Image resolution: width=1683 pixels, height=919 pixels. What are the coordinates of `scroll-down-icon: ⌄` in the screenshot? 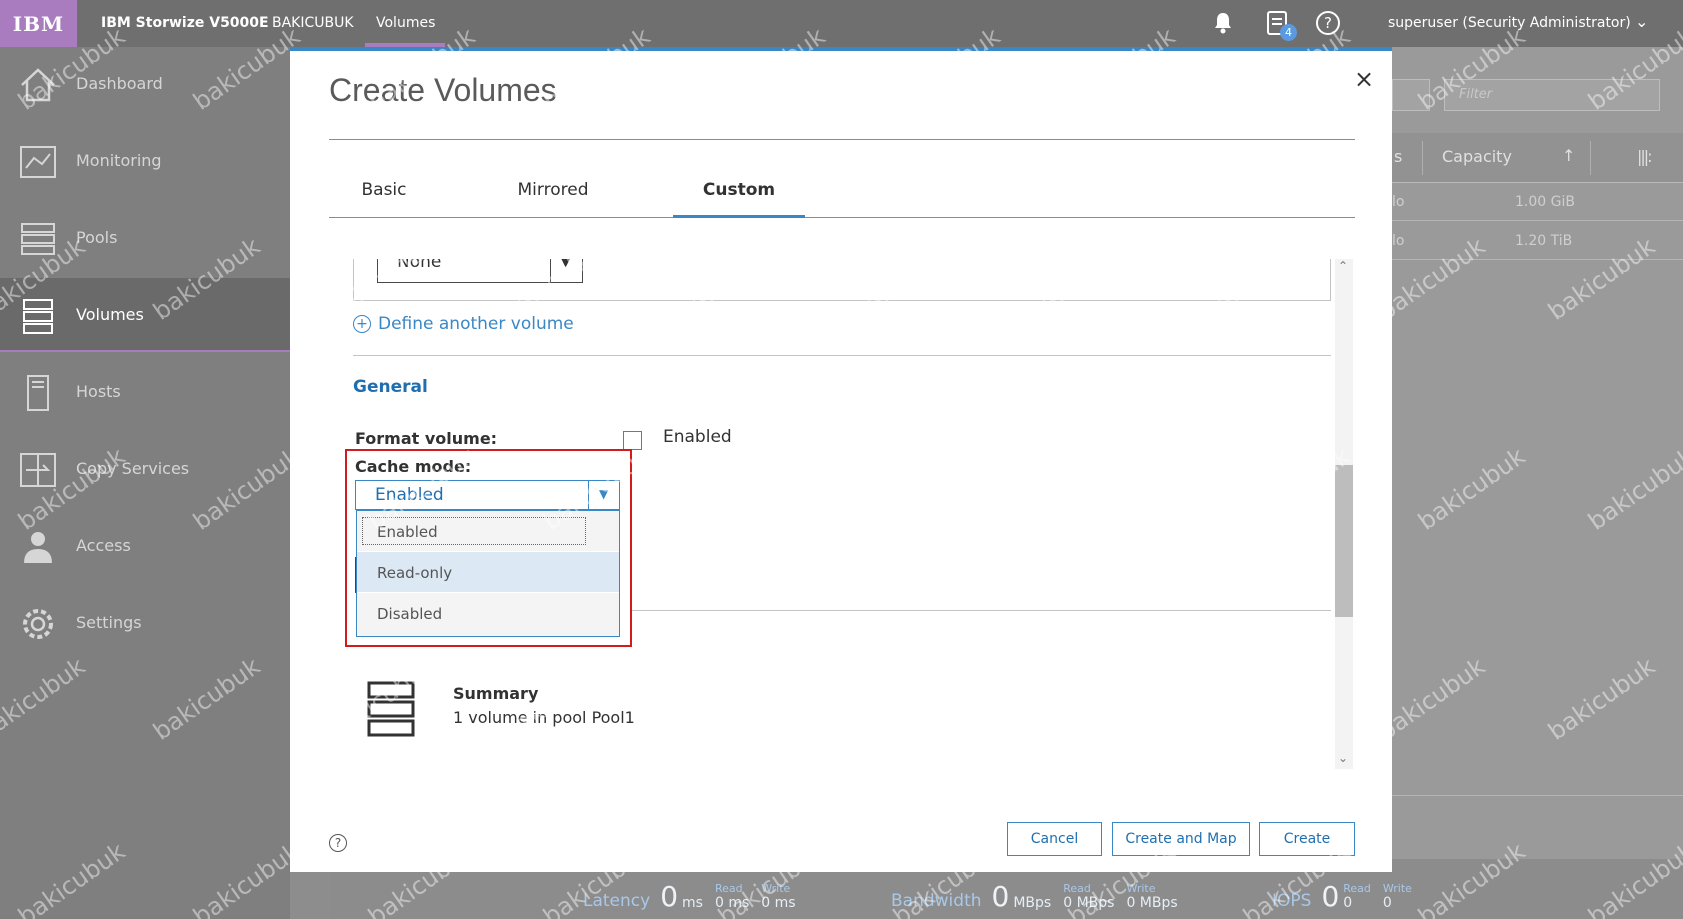 It's located at (1343, 758).